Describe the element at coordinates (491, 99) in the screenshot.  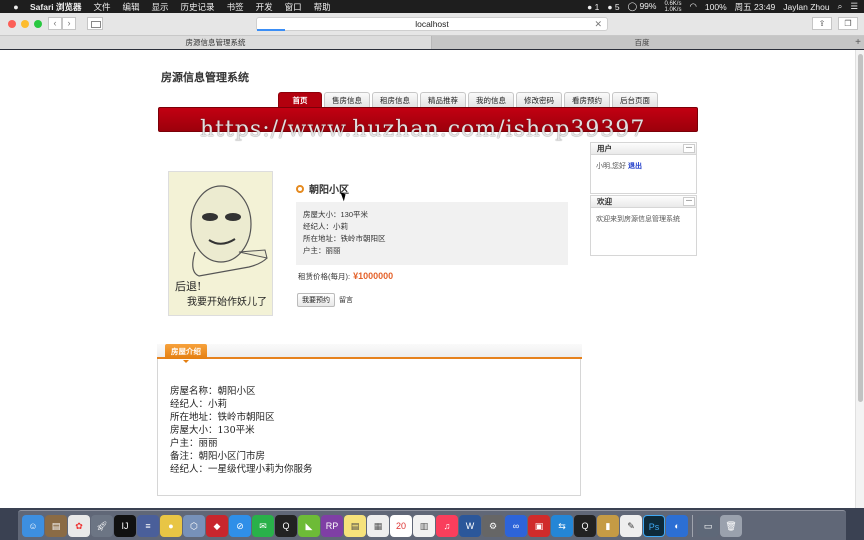
I see `nav-my-info: 我的信息` at that location.